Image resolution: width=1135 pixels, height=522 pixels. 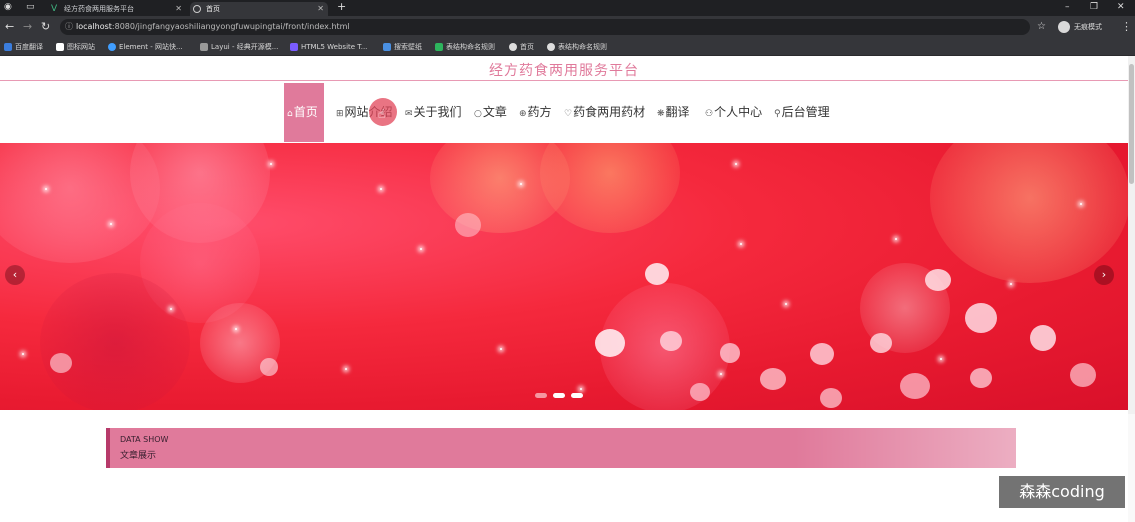 What do you see at coordinates (677, 112) in the screenshot?
I see `nav-label: 翻译` at bounding box center [677, 112].